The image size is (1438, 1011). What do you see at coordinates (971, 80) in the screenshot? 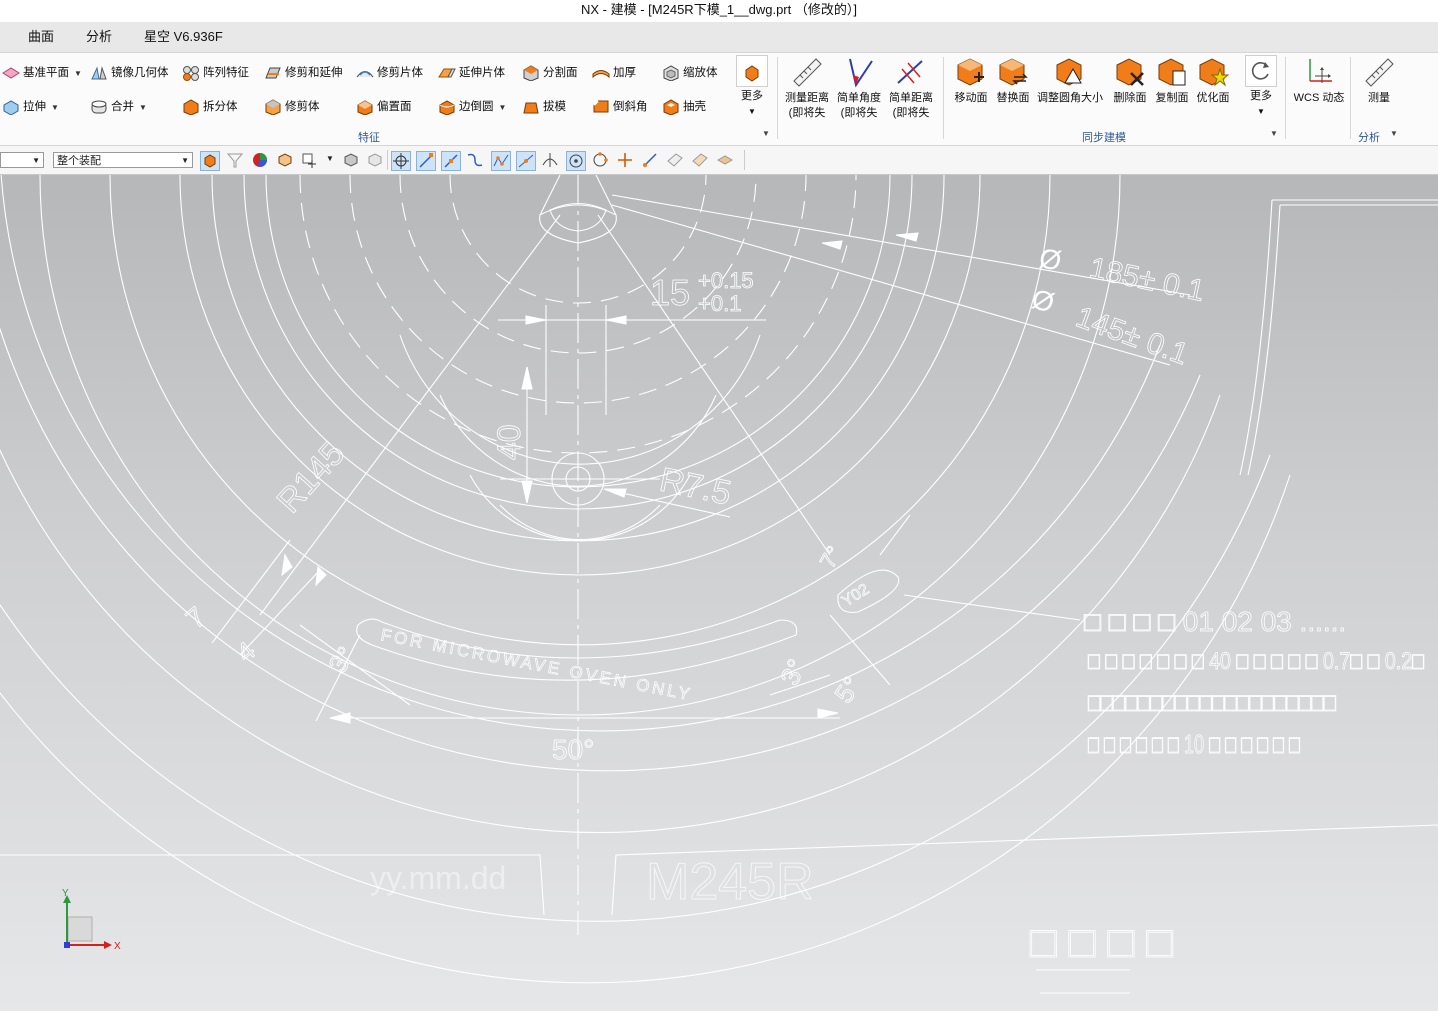
I see `move-face-button: 移动面` at bounding box center [971, 80].